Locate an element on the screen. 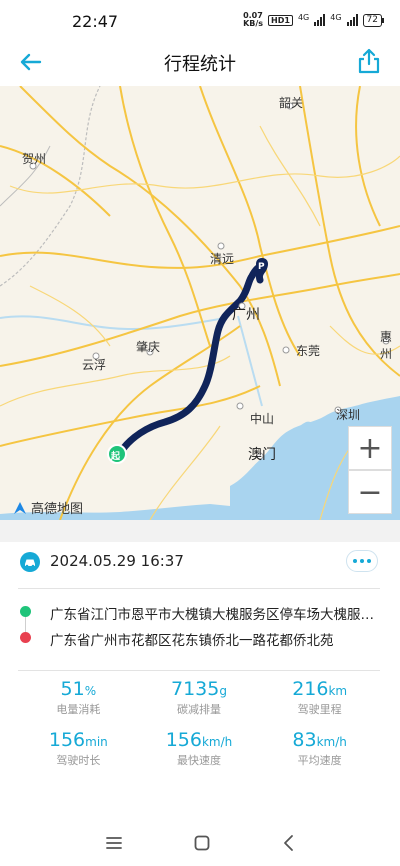  amap-logo-icon is located at coordinates (20, 507).